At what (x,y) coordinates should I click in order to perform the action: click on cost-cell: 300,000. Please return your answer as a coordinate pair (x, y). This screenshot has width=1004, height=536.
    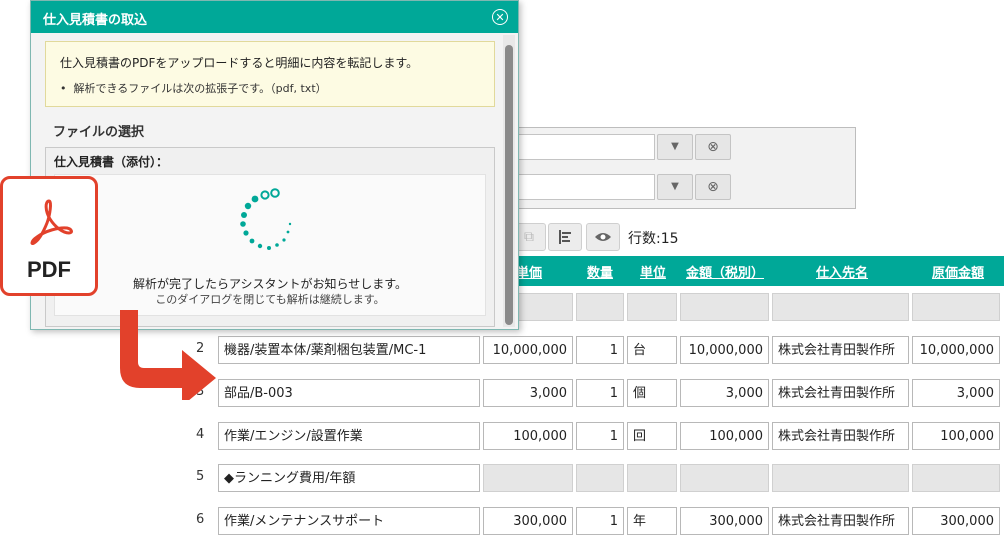
    Looking at the image, I should click on (956, 521).